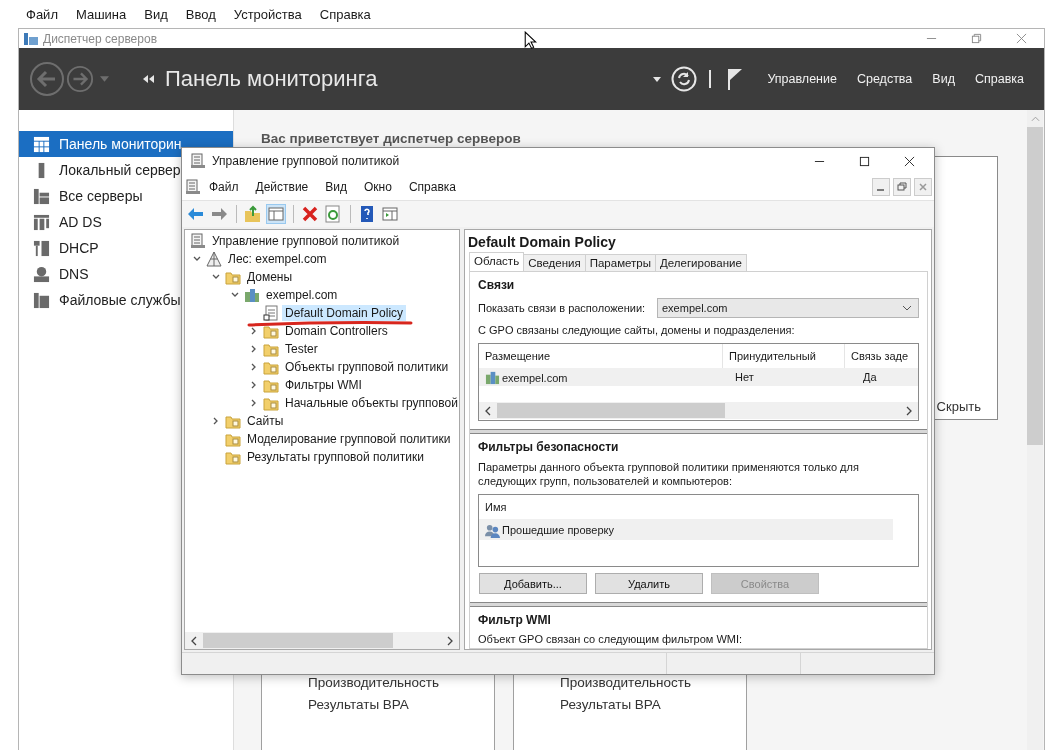 The image size is (1064, 750). What do you see at coordinates (335, 457) in the screenshot?
I see `tree-item: Результаты групповой политики` at bounding box center [335, 457].